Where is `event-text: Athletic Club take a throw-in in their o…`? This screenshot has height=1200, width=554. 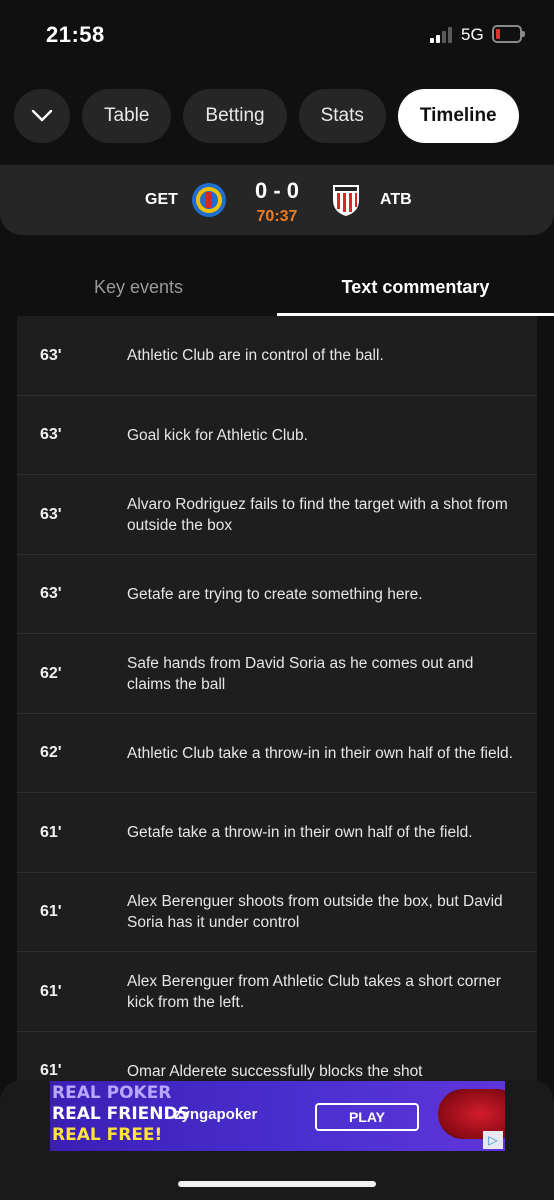
event-text: Athletic Club take a throw-in in their o… is located at coordinates (320, 753).